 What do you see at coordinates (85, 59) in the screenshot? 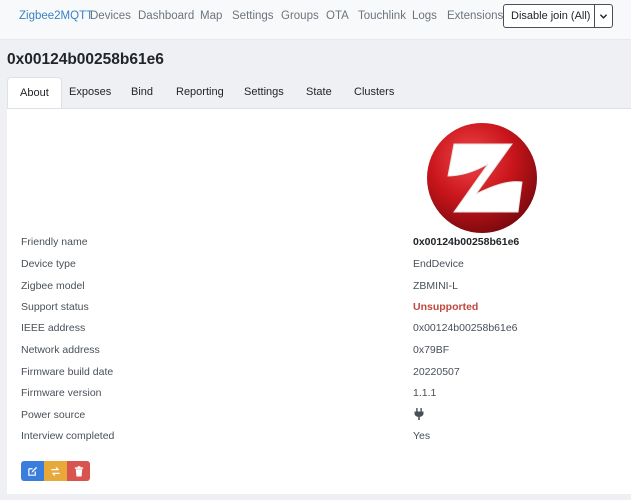
I see `page-title: 0x00124b00258b61e6` at bounding box center [85, 59].